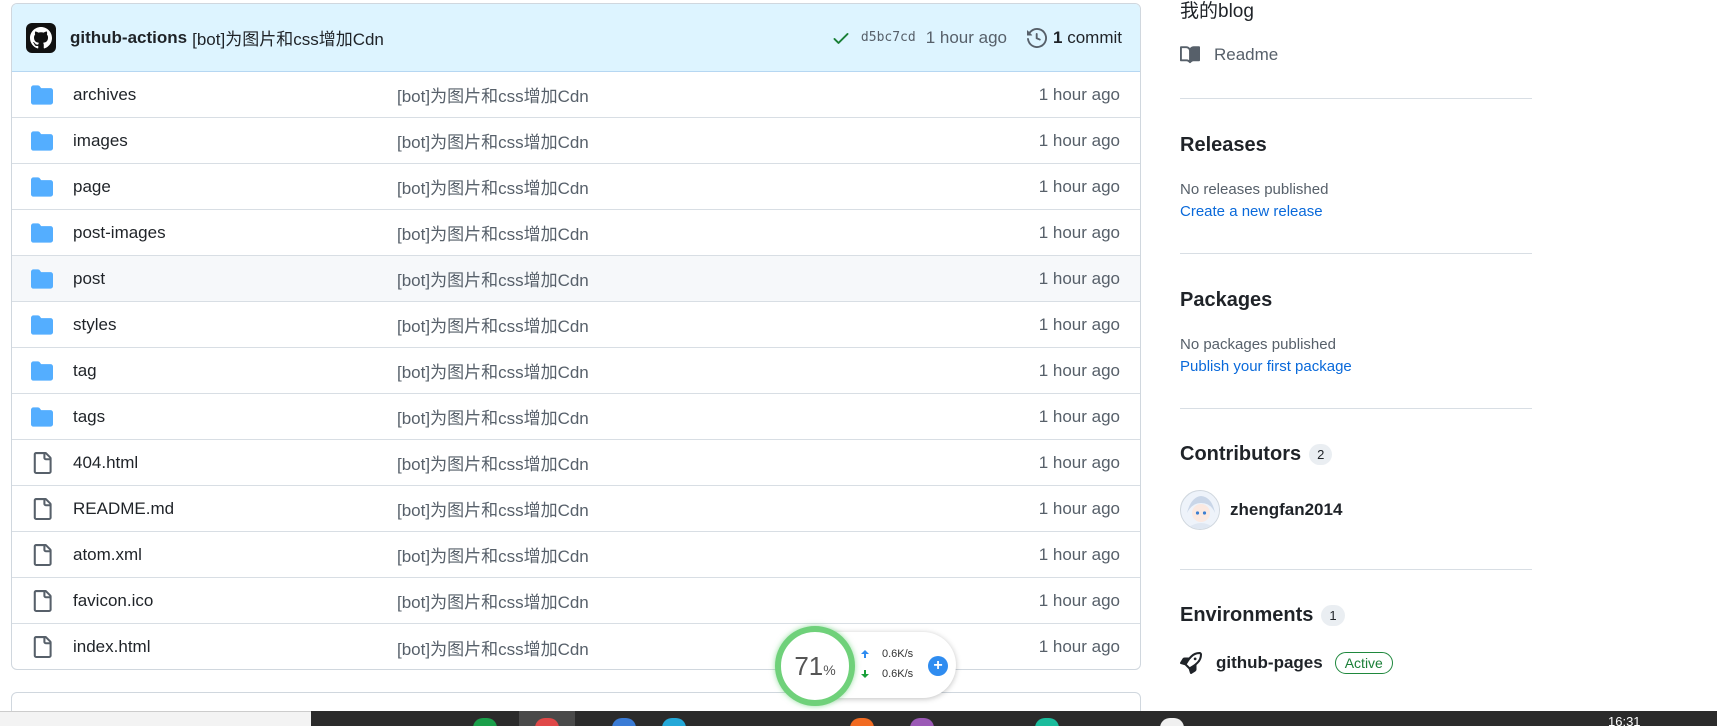  I want to click on file-row: tags [bot]为图片和css增加Cdn 1 hour ago, so click(576, 417).